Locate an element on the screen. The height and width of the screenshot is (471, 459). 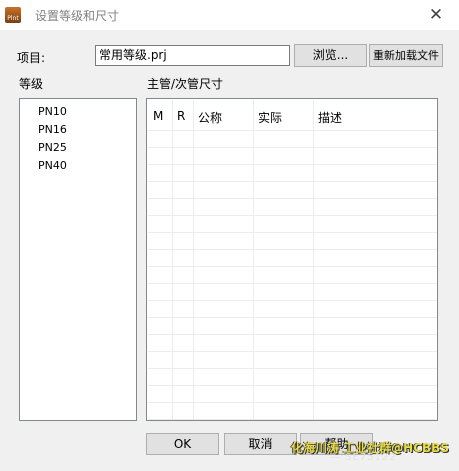
watermark-subtext: — SE75122 is located at coordinates (363, 457).